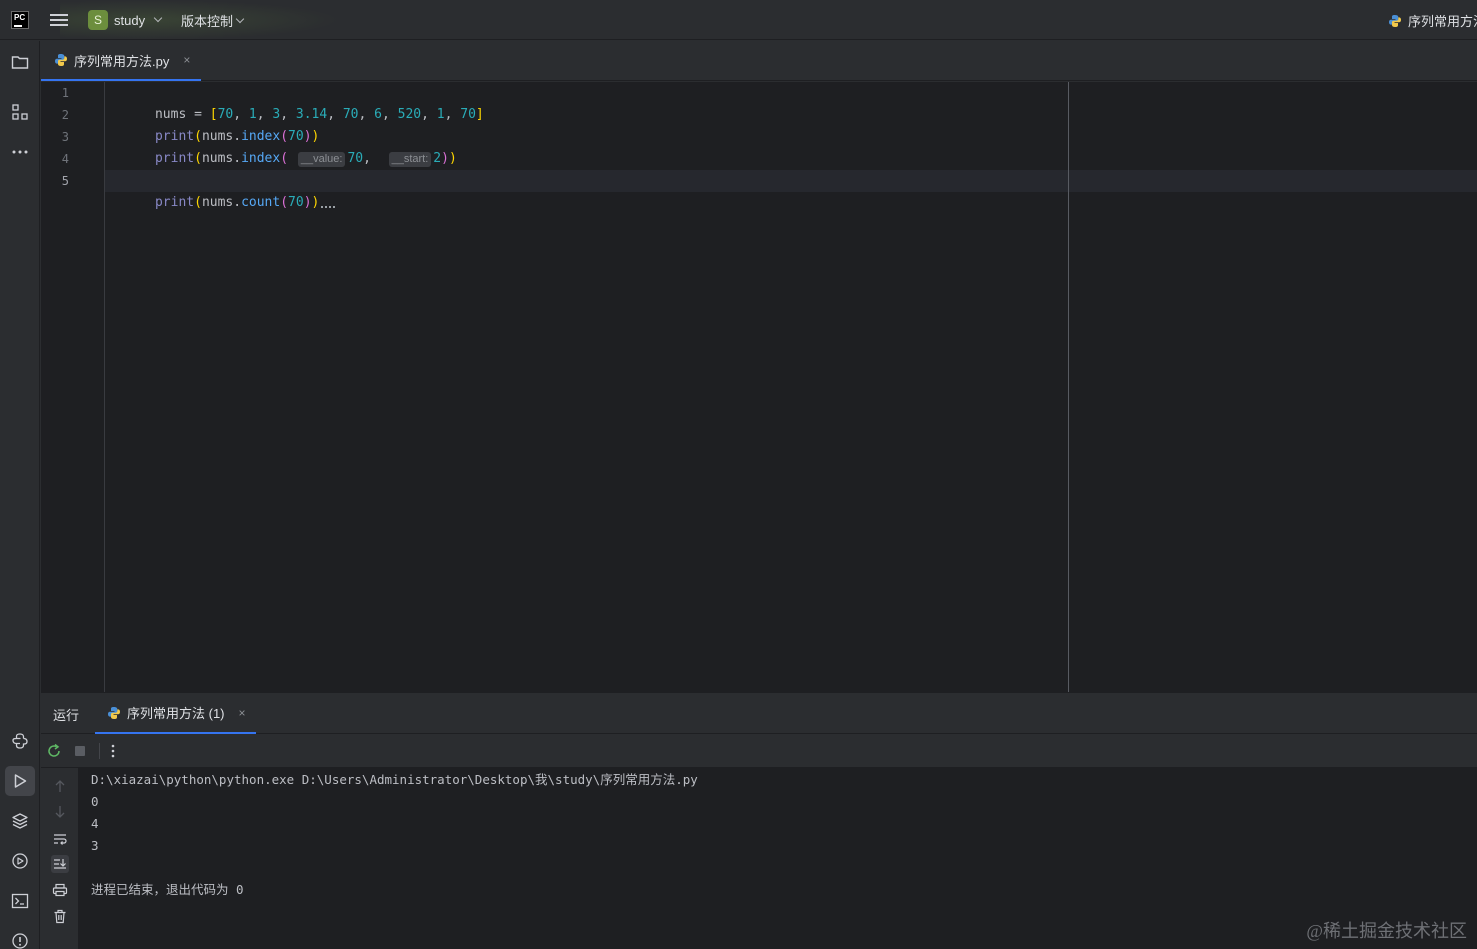 The image size is (1477, 949). I want to click on services-icon, so click(20, 861).